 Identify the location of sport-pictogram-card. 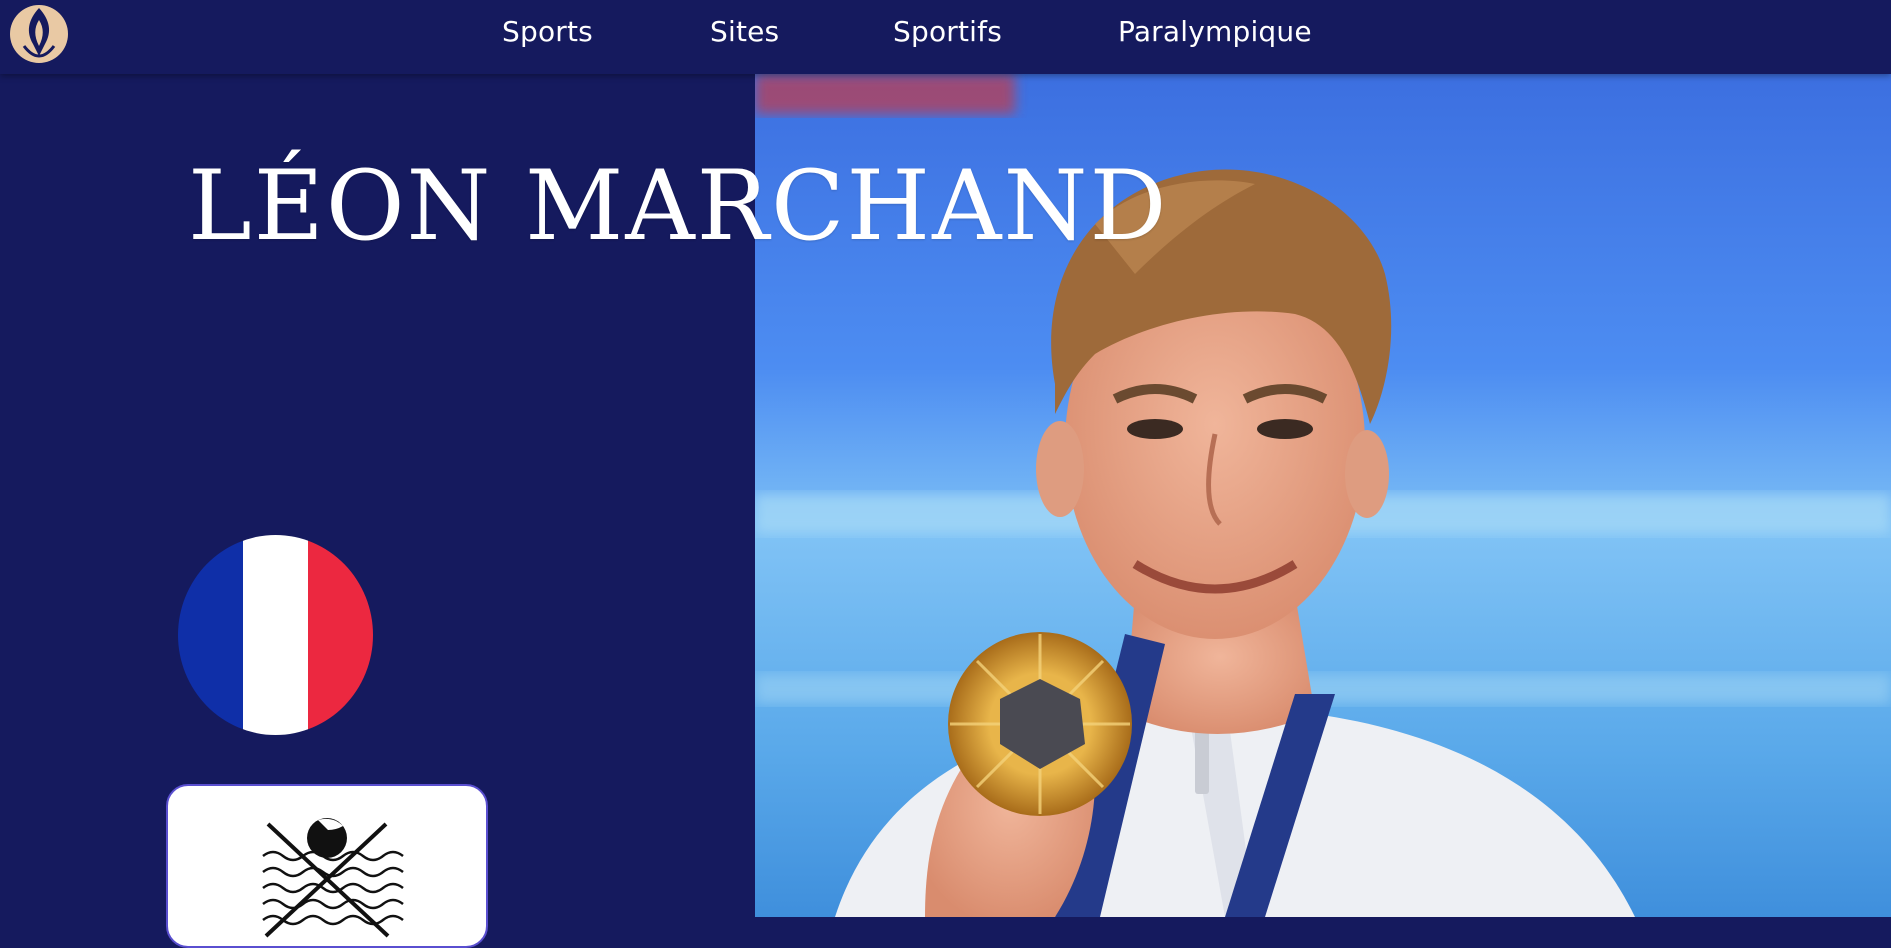
(327, 866).